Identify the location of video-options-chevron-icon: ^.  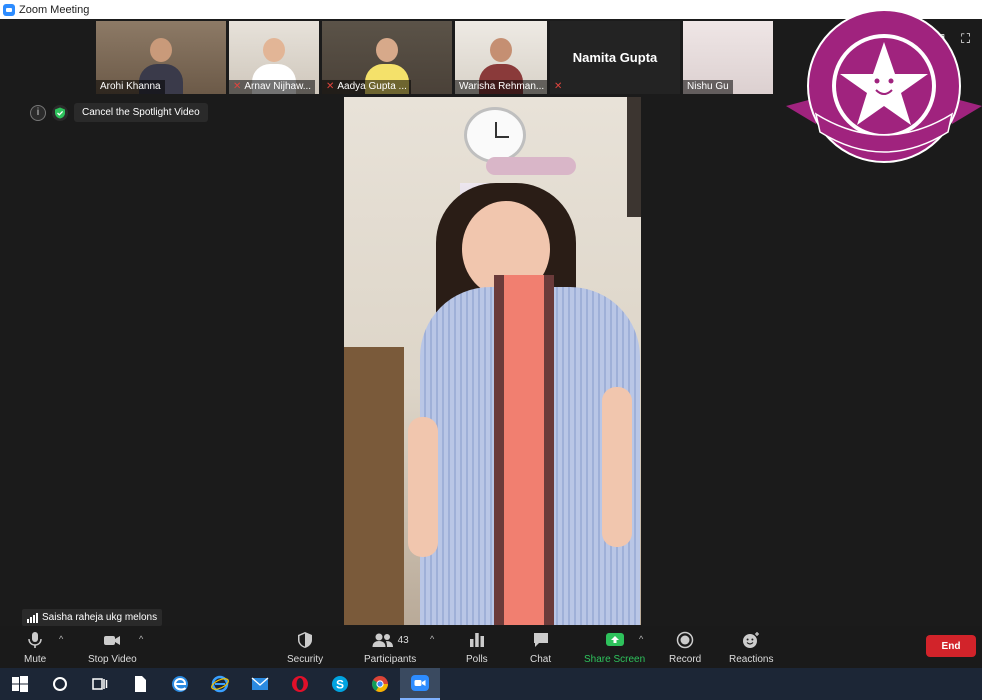
(141, 639).